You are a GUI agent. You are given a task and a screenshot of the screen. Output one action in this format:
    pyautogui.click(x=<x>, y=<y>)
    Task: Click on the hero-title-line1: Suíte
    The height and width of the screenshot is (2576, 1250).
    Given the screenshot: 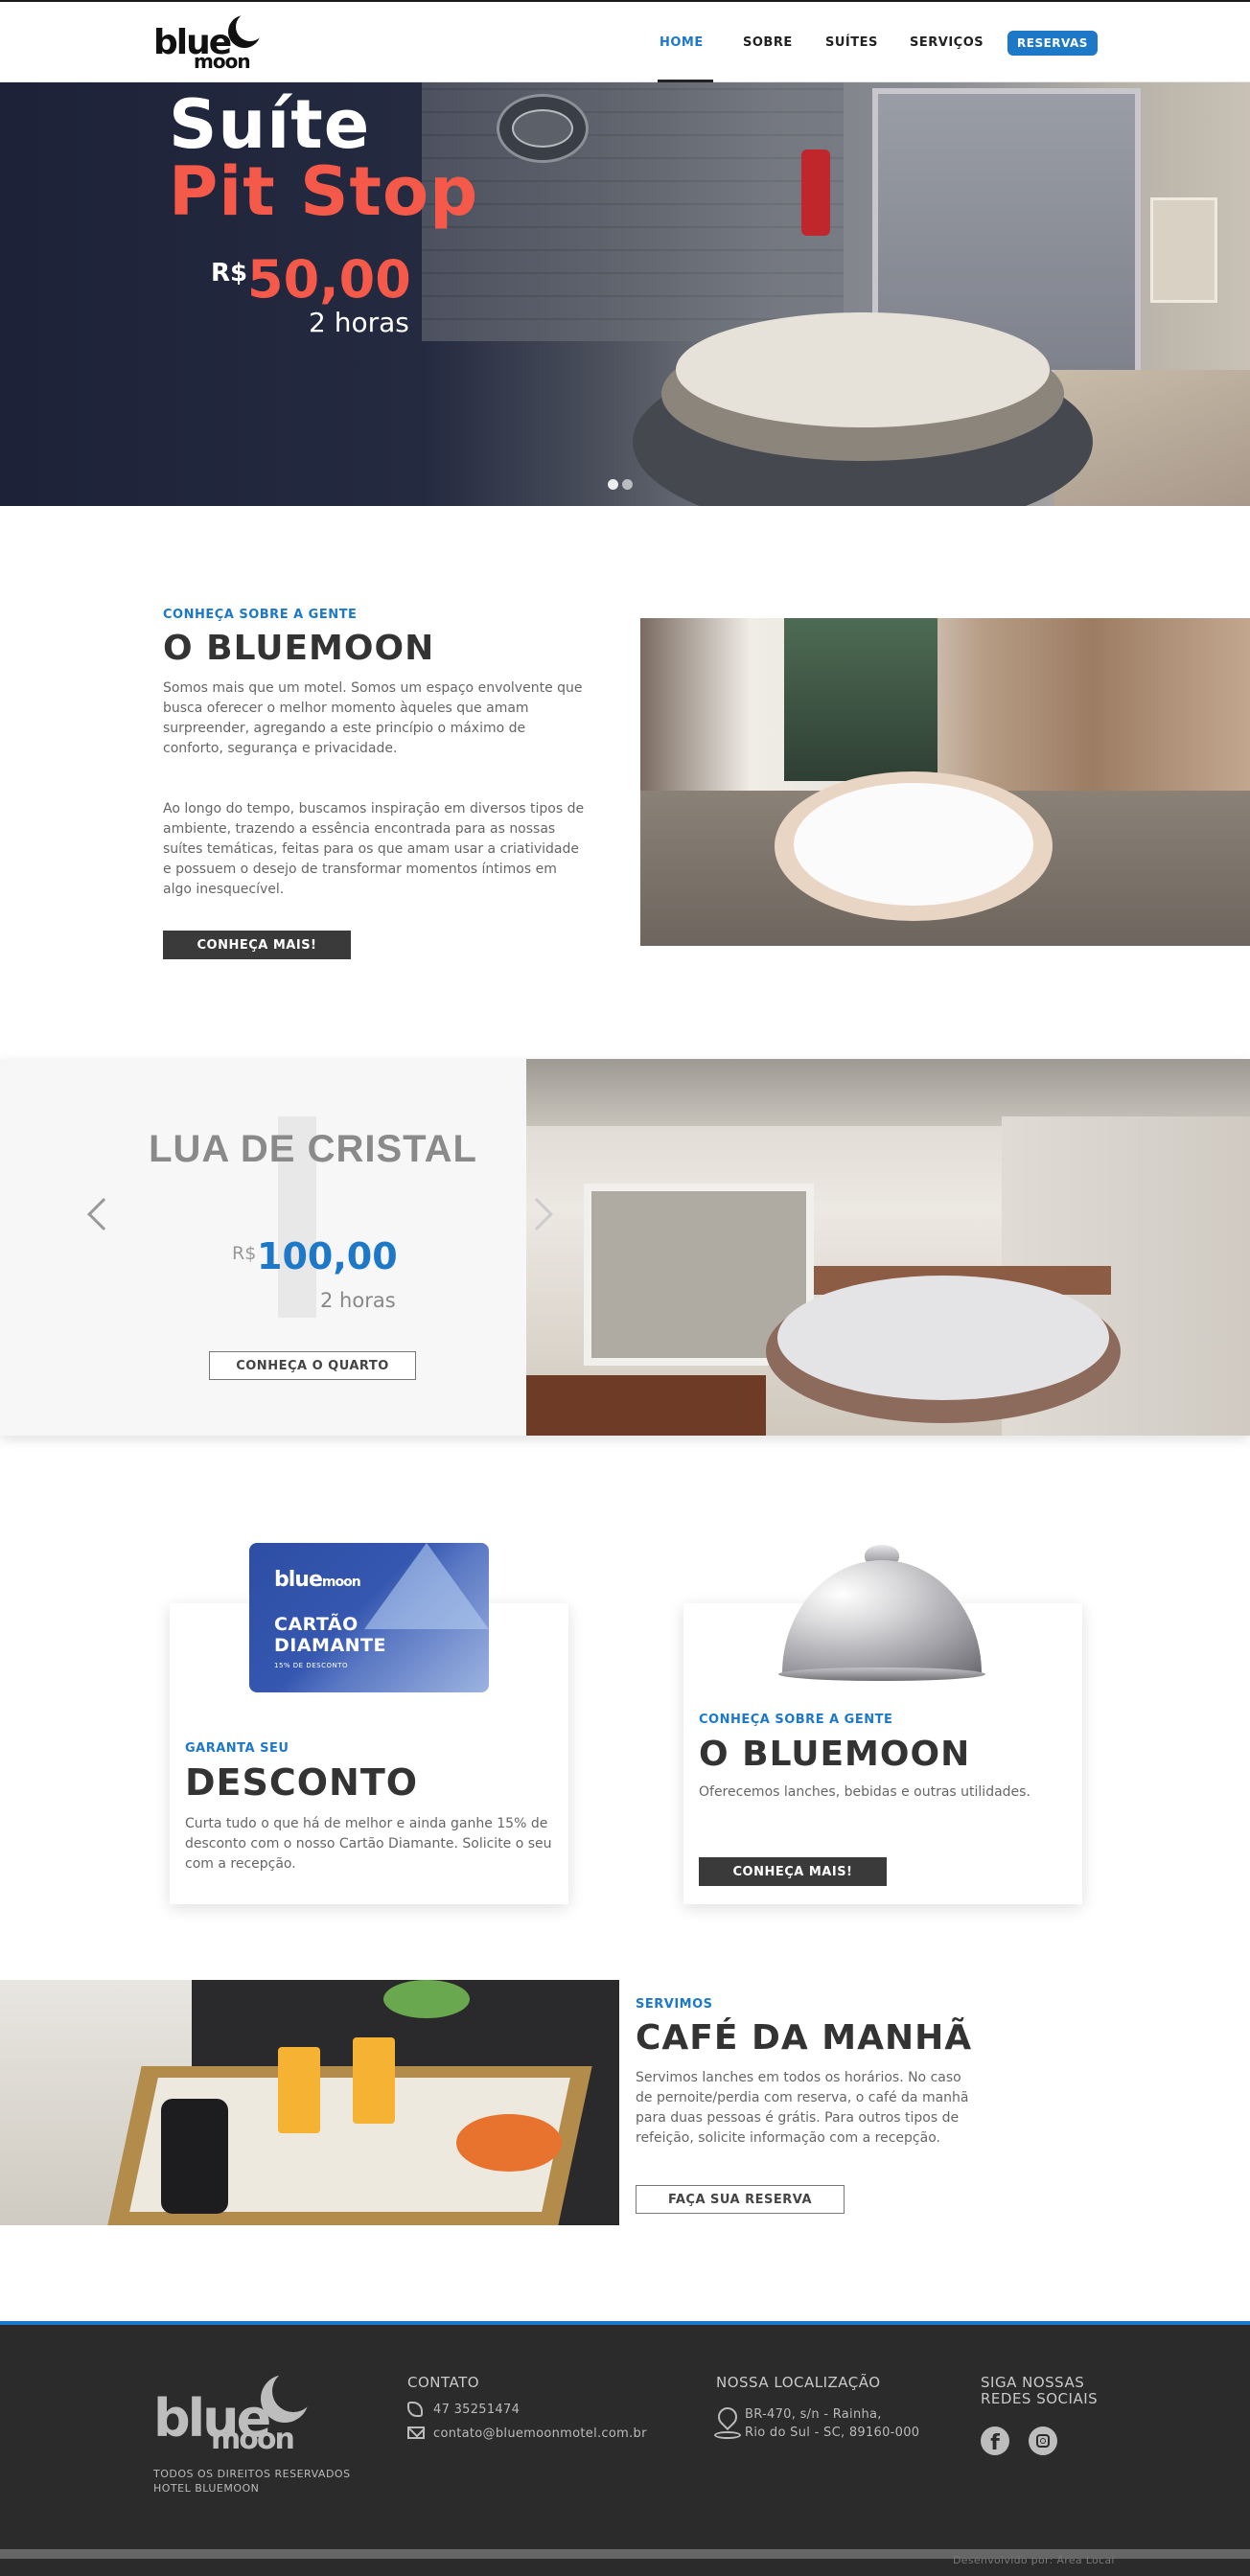 What is the action you would take?
    pyautogui.click(x=270, y=125)
    